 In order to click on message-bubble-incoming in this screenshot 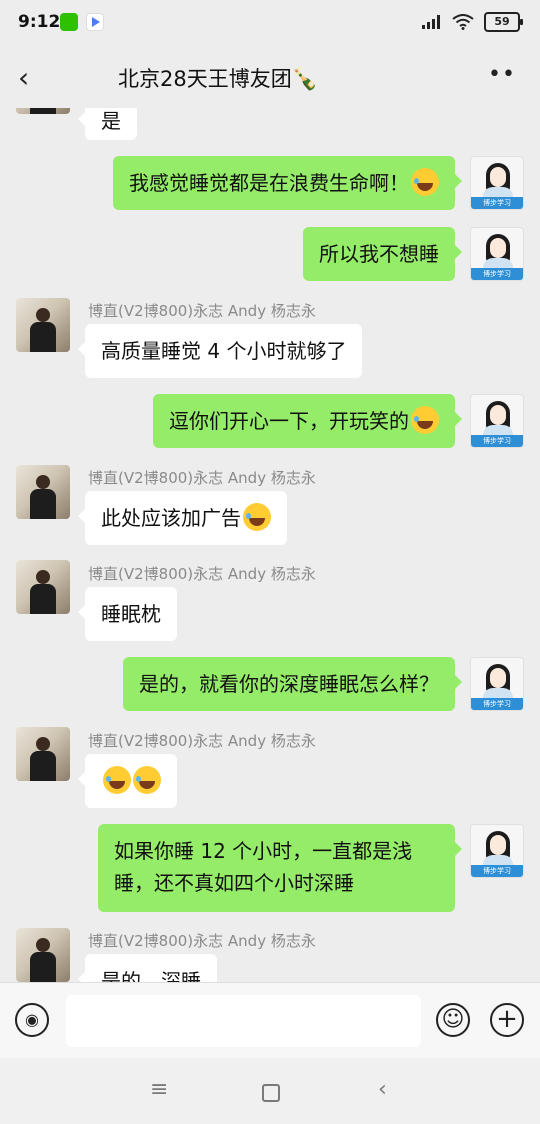, I will do `click(127, 781)`.